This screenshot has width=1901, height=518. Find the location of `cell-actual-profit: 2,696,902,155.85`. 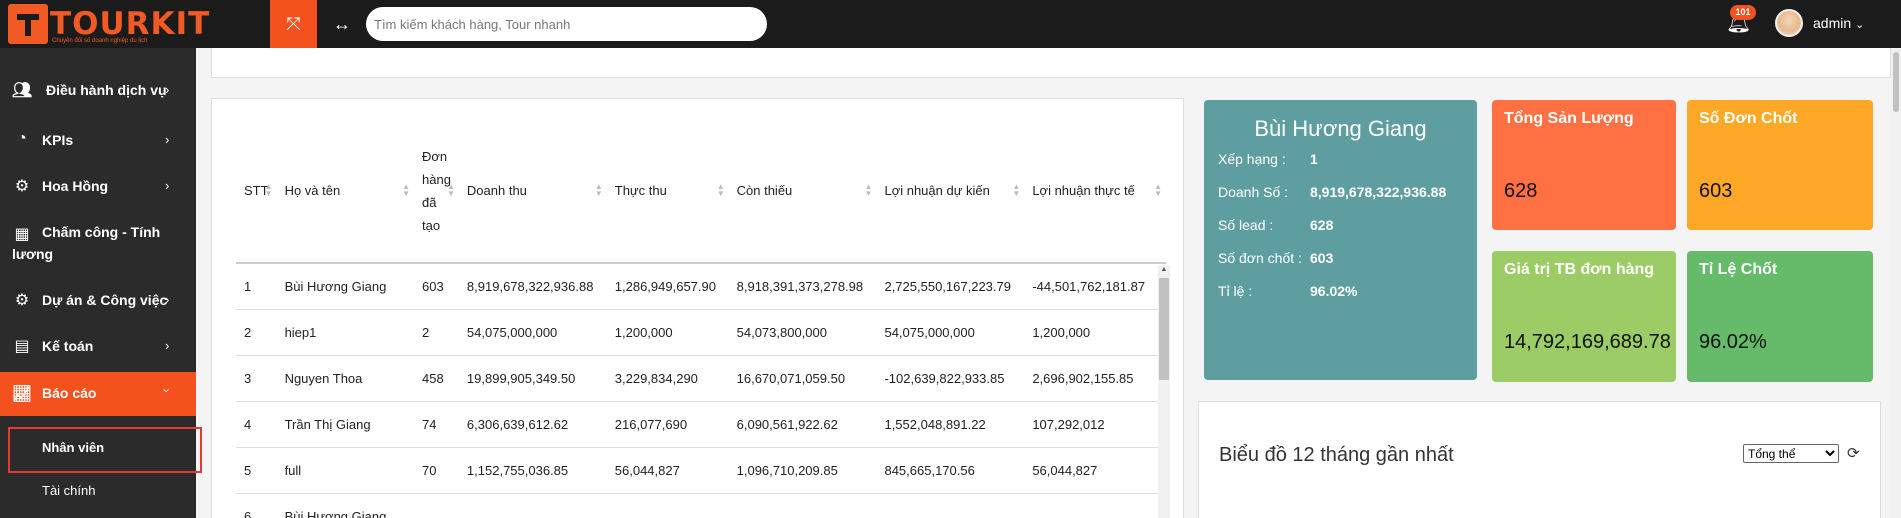

cell-actual-profit: 2,696,902,155.85 is located at coordinates (1095, 378).